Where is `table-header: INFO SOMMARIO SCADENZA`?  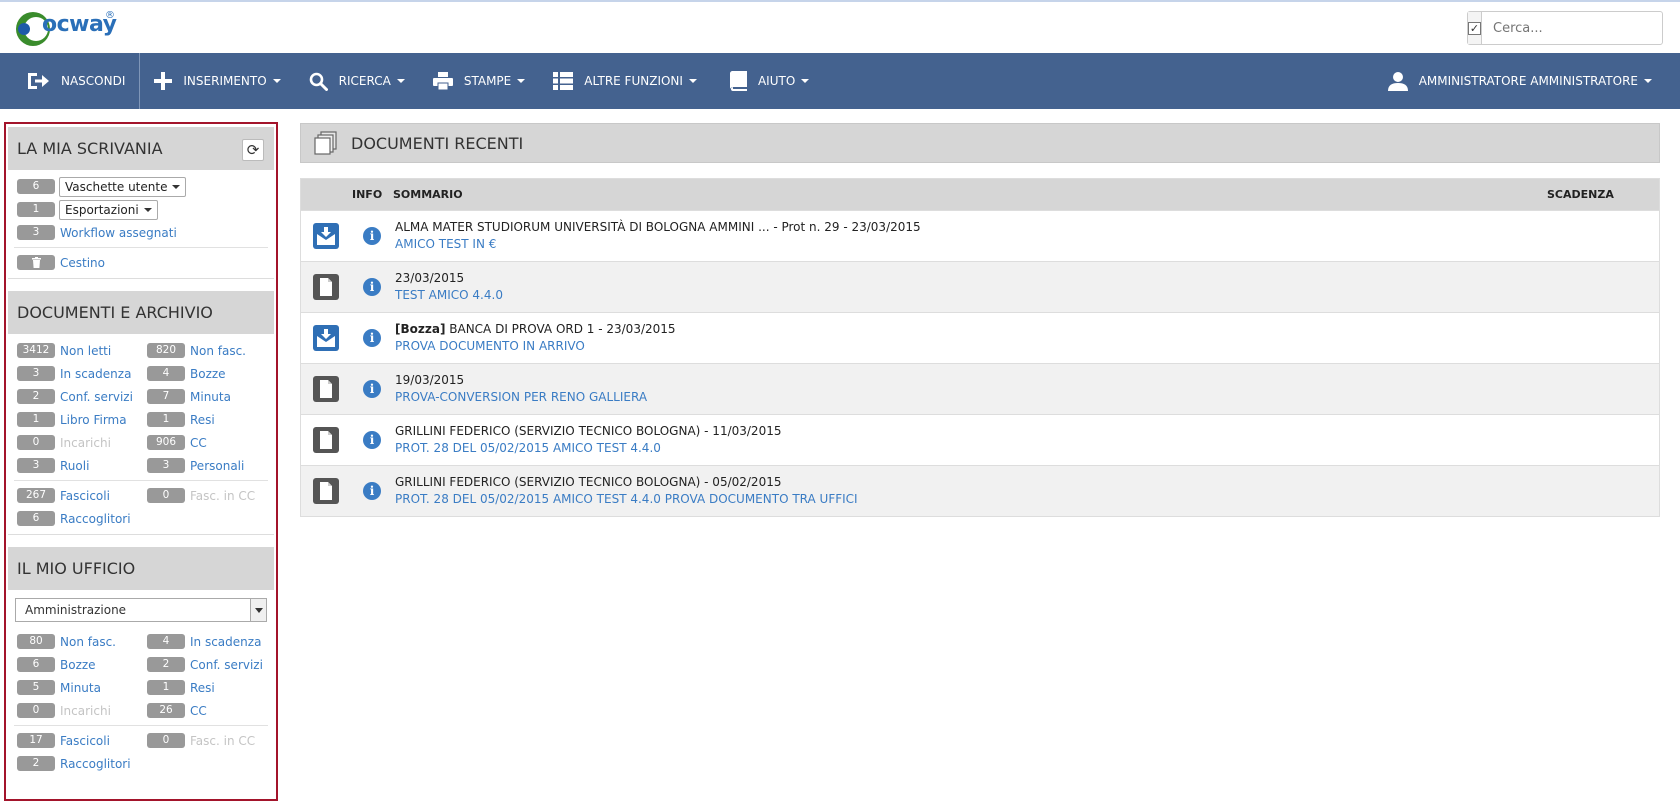 table-header: INFO SOMMARIO SCADENZA is located at coordinates (980, 194).